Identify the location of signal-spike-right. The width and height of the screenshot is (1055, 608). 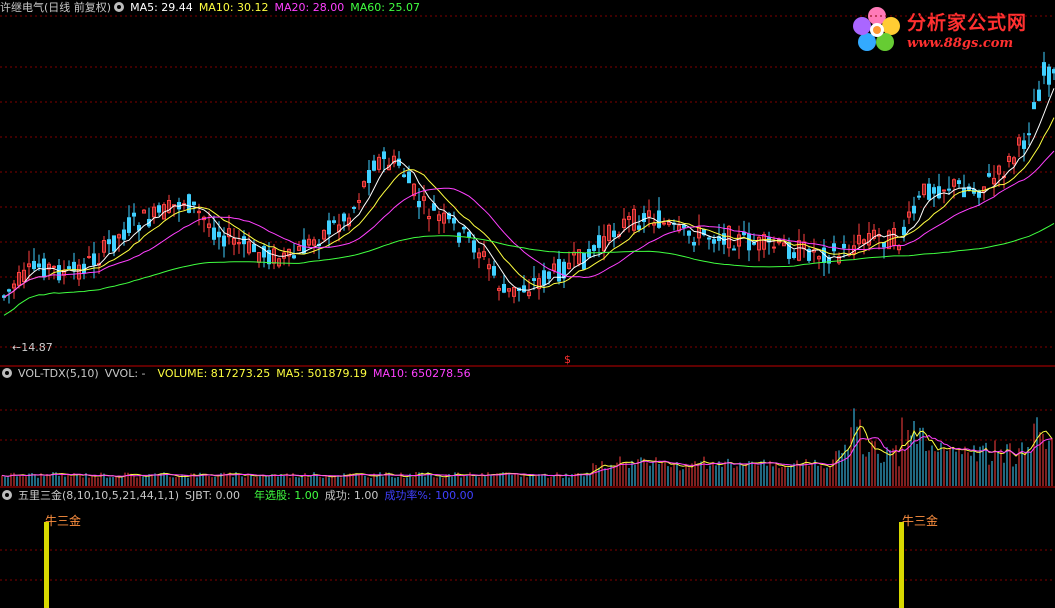
(901, 565).